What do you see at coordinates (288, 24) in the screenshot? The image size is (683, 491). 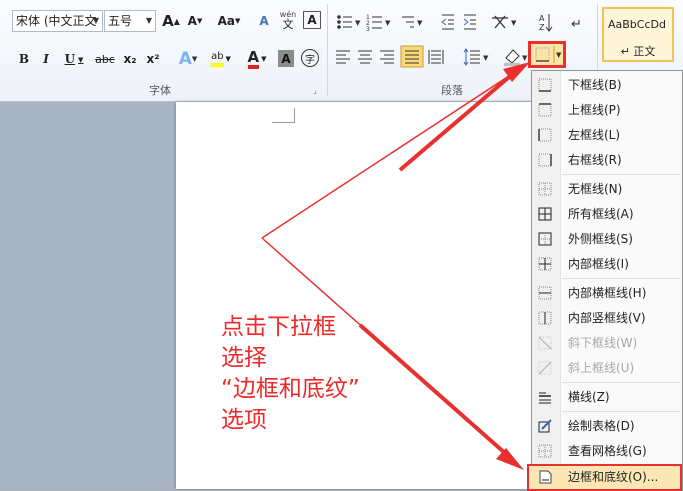 I see `phonetic-char: 文` at bounding box center [288, 24].